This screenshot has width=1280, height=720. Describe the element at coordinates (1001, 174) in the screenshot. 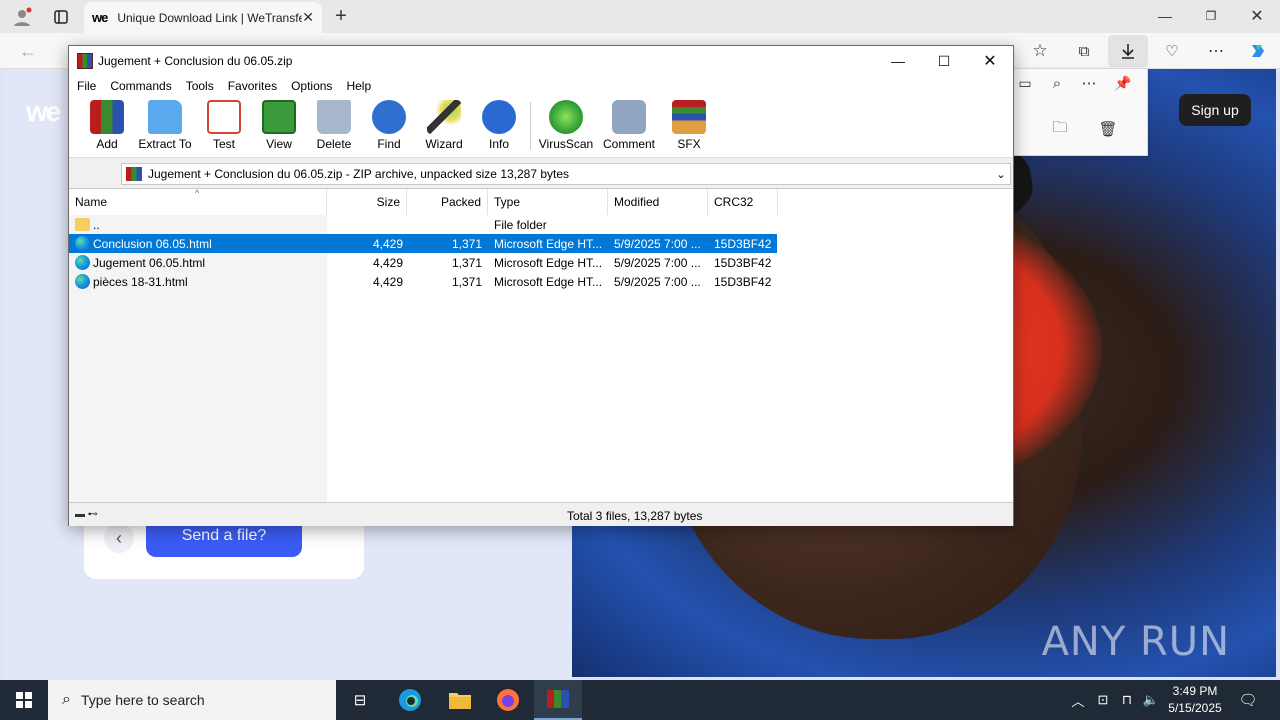

I see `chevron-down-icon: ⌄` at that location.